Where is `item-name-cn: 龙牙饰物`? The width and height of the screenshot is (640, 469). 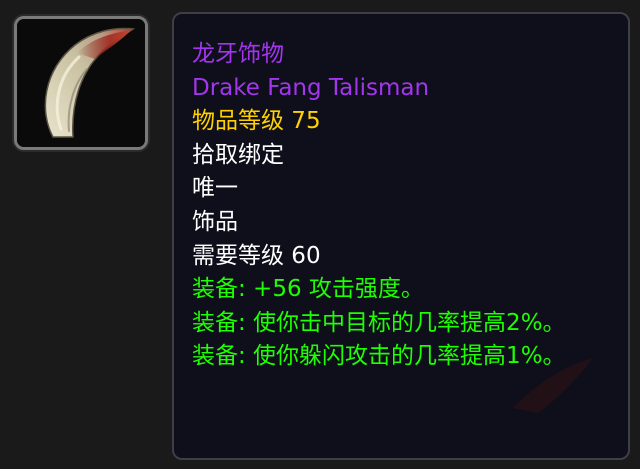
item-name-cn: 龙牙饰物 is located at coordinates (238, 54).